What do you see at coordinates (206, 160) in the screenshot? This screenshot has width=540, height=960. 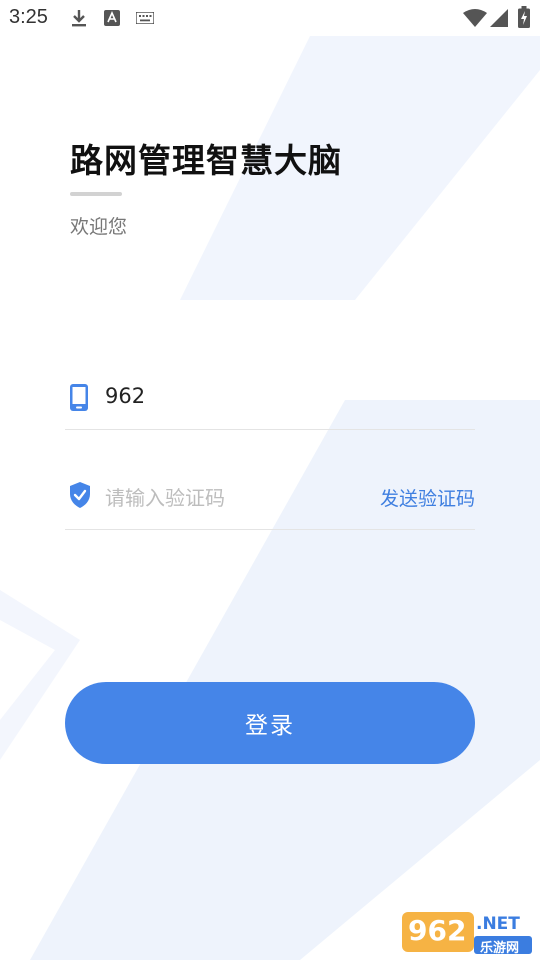 I see `page-title: 路网管理智慧大脑` at bounding box center [206, 160].